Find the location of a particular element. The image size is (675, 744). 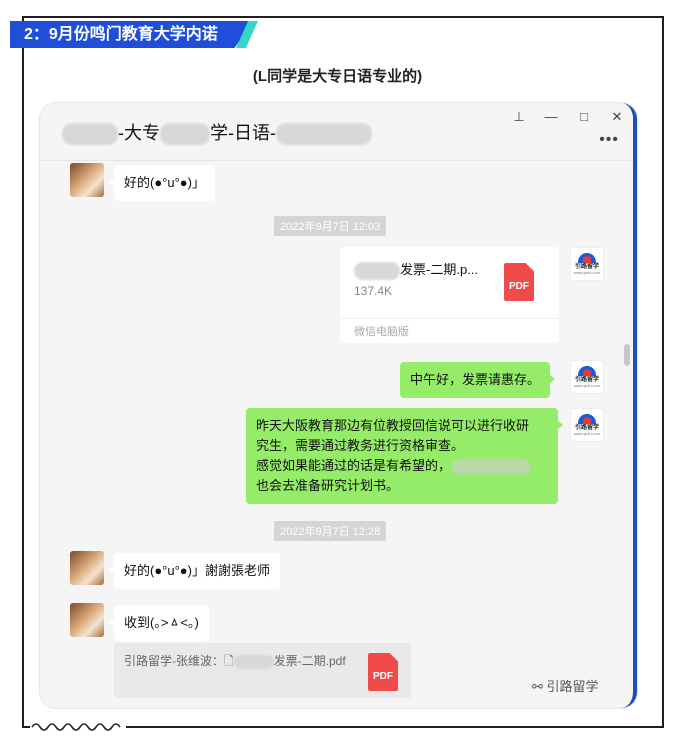

minimize-button: — is located at coordinates (551, 116).